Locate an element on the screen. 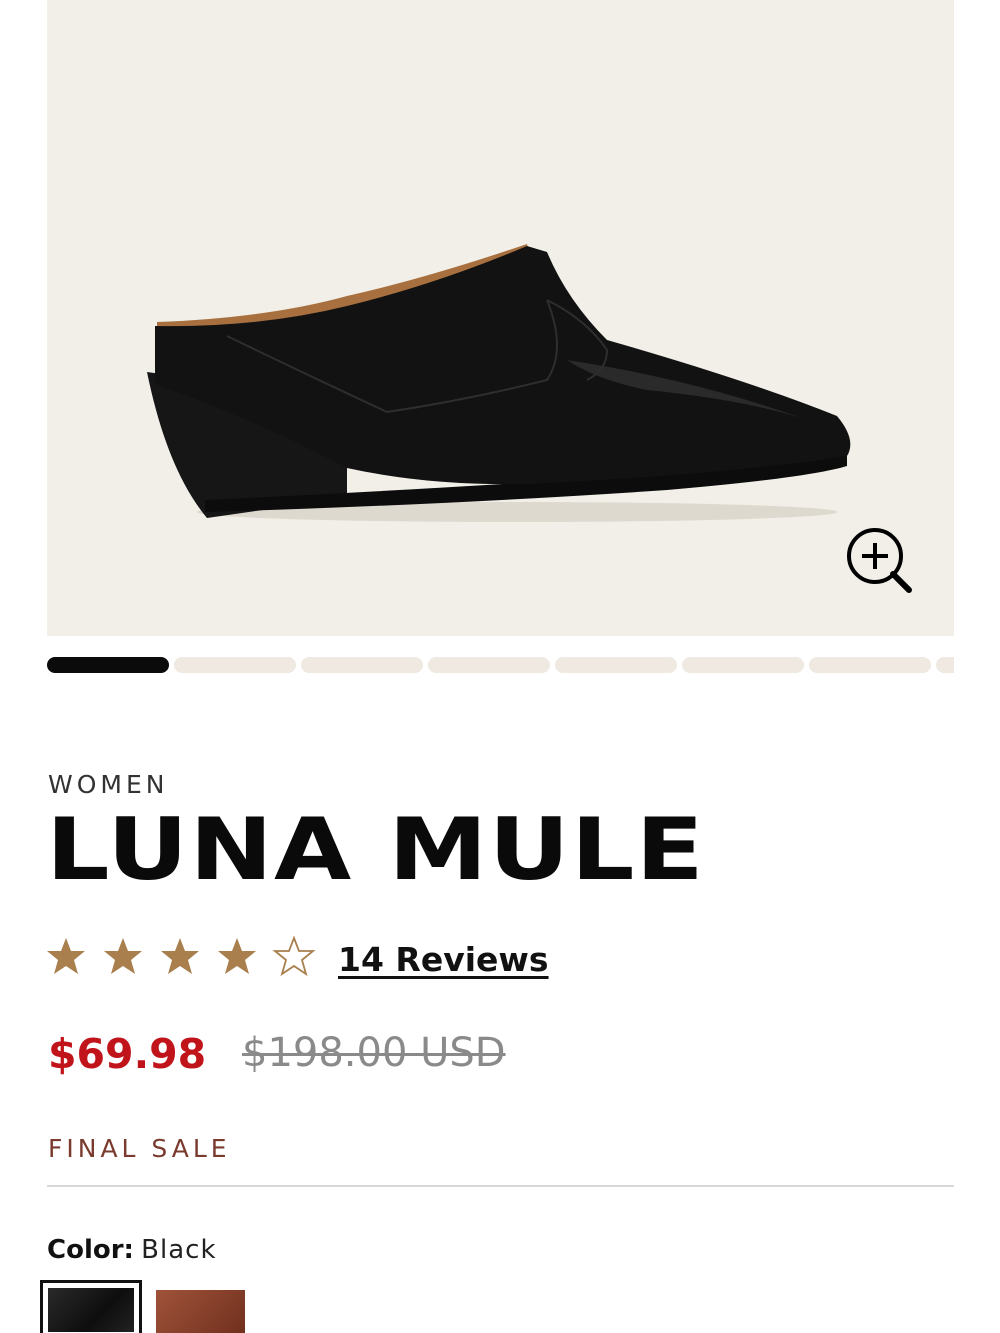 This screenshot has width=1000, height=1333. product-category: WOMEN is located at coordinates (108, 784).